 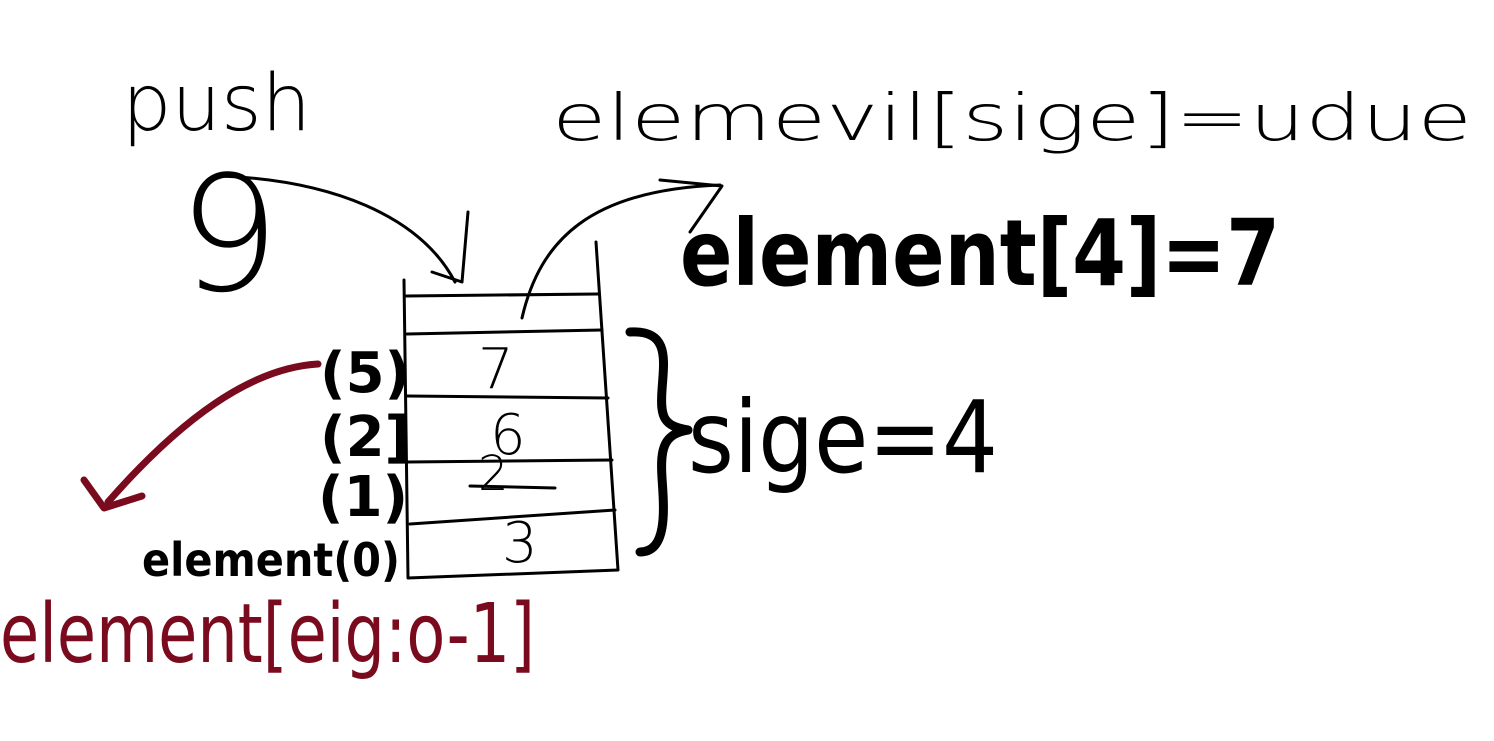 What do you see at coordinates (493, 474) in the screenshot?
I see `stack-cell-value: 2` at bounding box center [493, 474].